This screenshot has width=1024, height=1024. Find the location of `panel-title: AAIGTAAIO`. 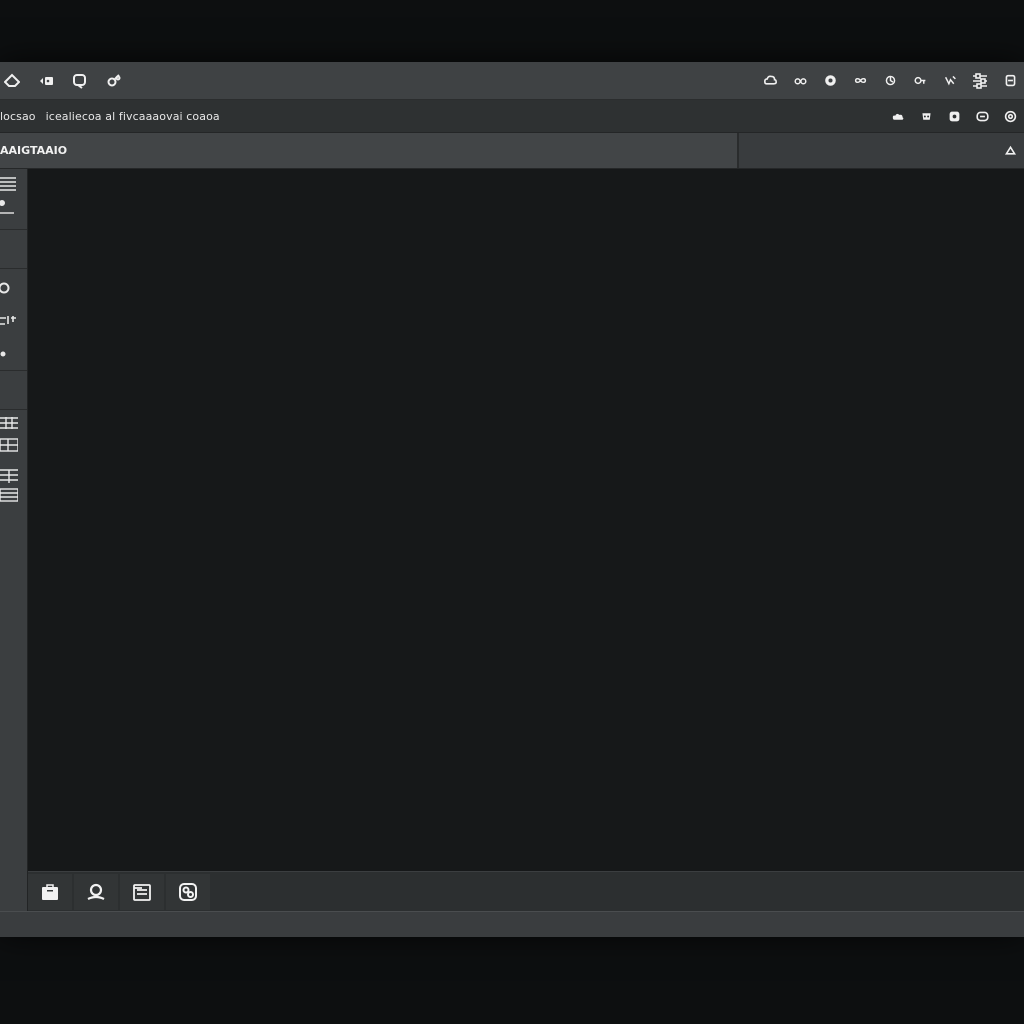

panel-title: AAIGTAAIO is located at coordinates (34, 150).